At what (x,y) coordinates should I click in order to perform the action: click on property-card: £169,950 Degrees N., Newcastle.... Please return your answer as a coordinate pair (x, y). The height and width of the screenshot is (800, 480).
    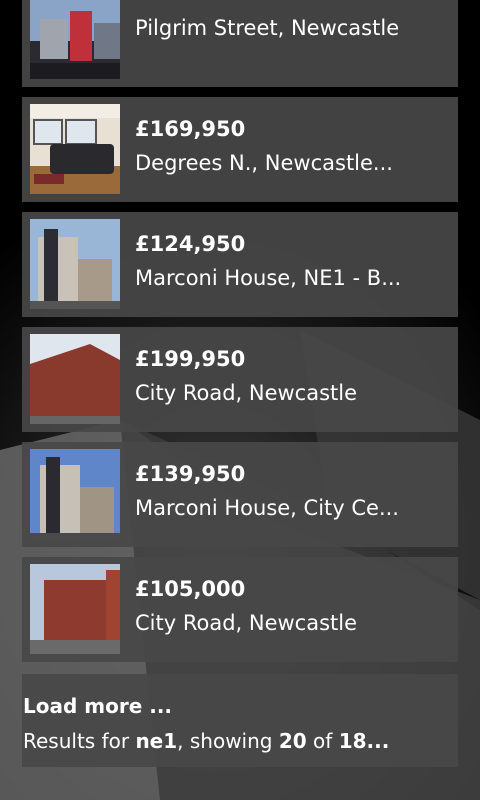
    Looking at the image, I should click on (240, 149).